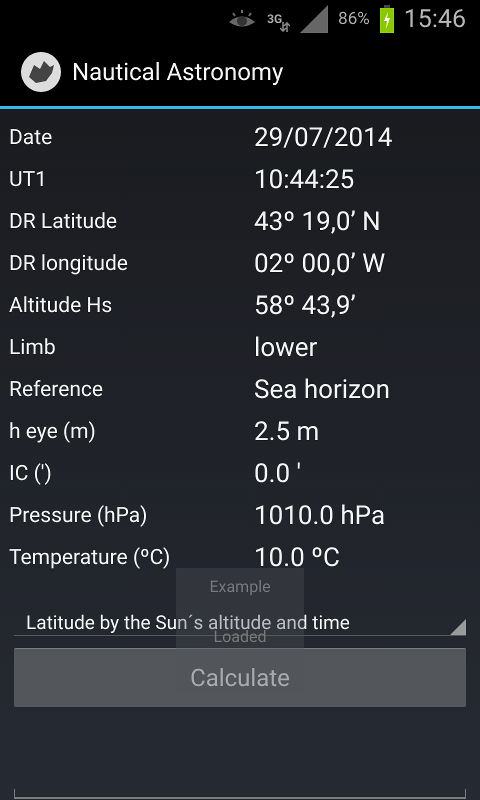 The image size is (480, 800). I want to click on field-label: Reference, so click(56, 390).